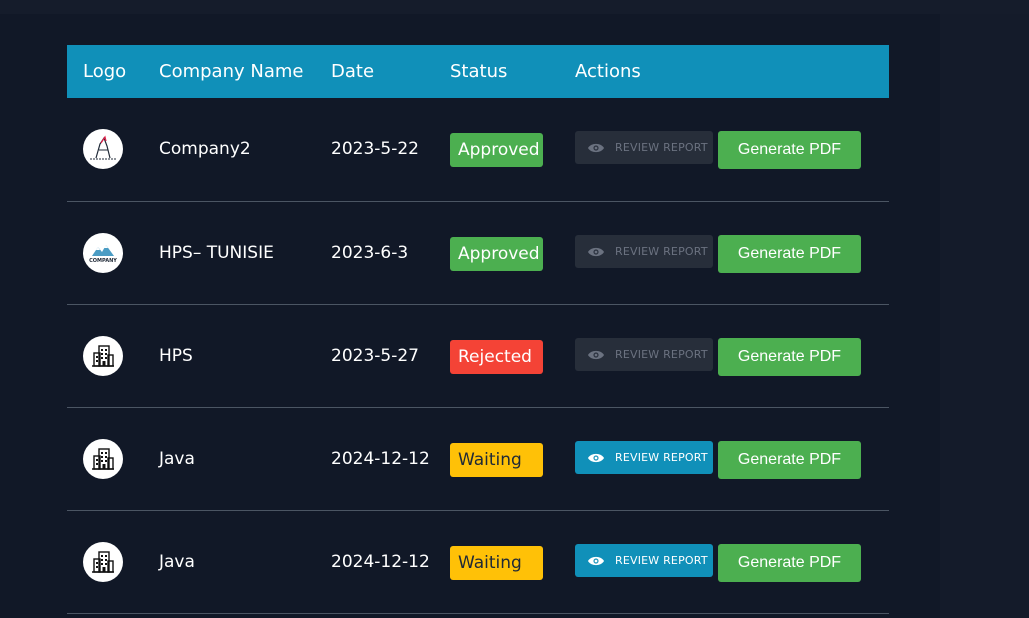 The height and width of the screenshot is (618, 1029). What do you see at coordinates (103, 253) in the screenshot?
I see `company-mountain-logo: COMPANY` at bounding box center [103, 253].